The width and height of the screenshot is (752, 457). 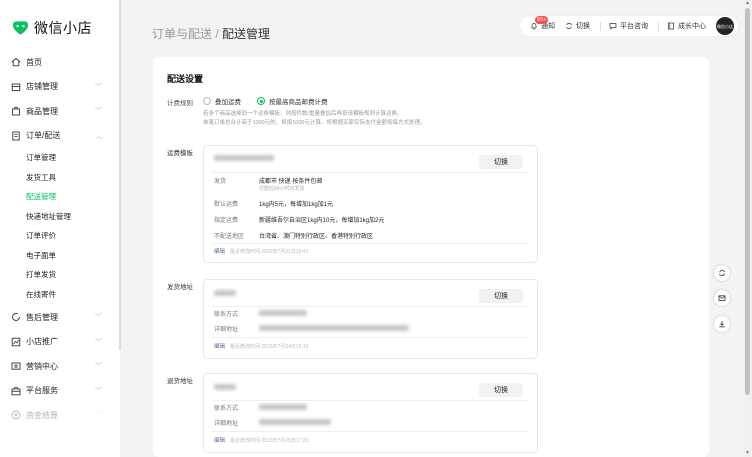 I want to click on ship-address-edit-link: 编辑, so click(x=219, y=346).